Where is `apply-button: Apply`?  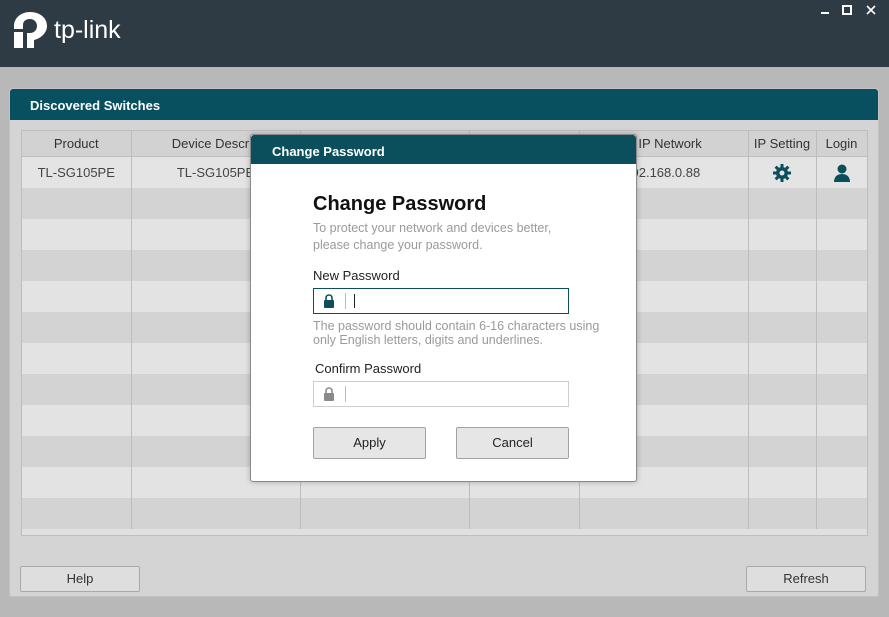
apply-button: Apply is located at coordinates (369, 443).